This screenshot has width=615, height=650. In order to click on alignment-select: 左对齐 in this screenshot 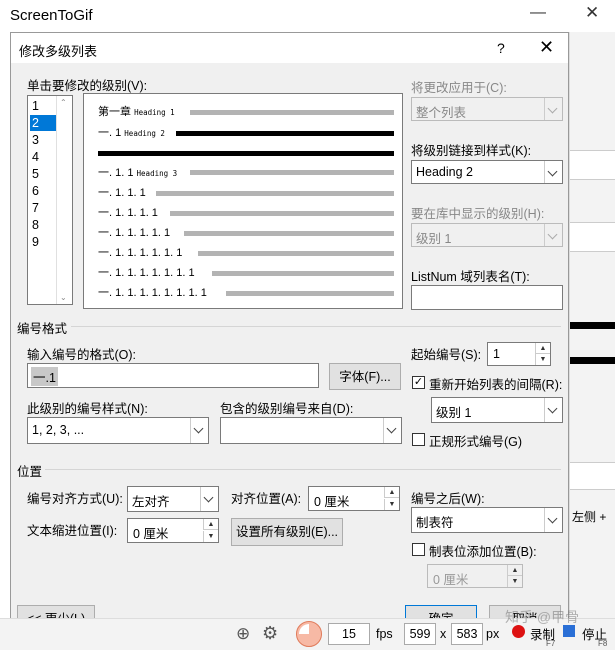, I will do `click(173, 499)`.